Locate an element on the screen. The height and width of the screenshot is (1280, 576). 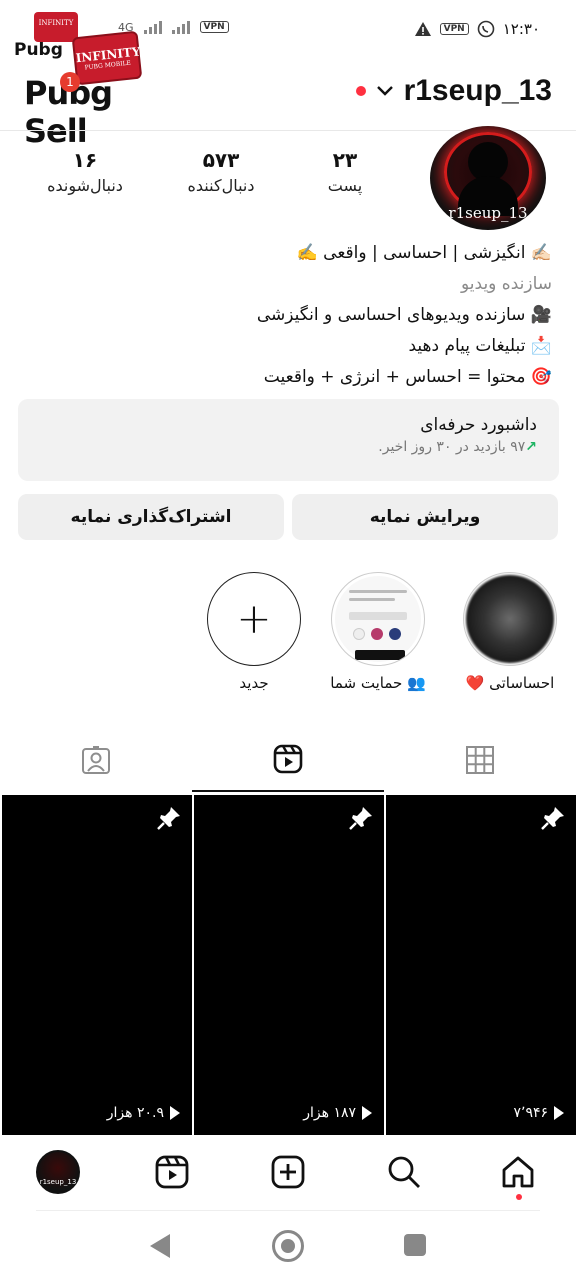
pubg-top-text: Pubg is located at coordinates (38, 50).